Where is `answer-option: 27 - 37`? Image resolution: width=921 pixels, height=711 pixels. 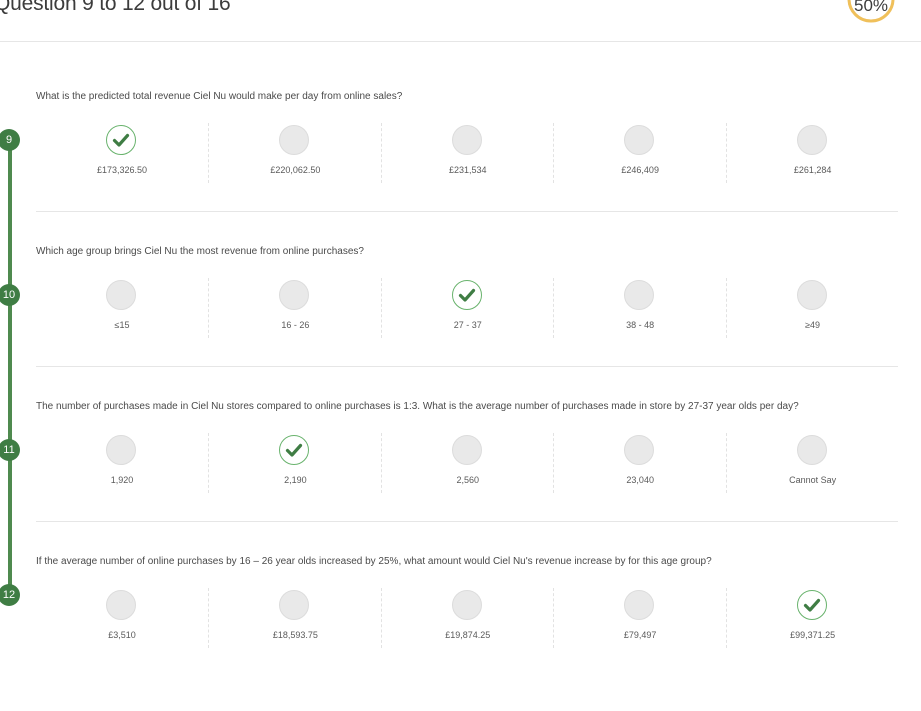 answer-option: 27 - 37 is located at coordinates (467, 308).